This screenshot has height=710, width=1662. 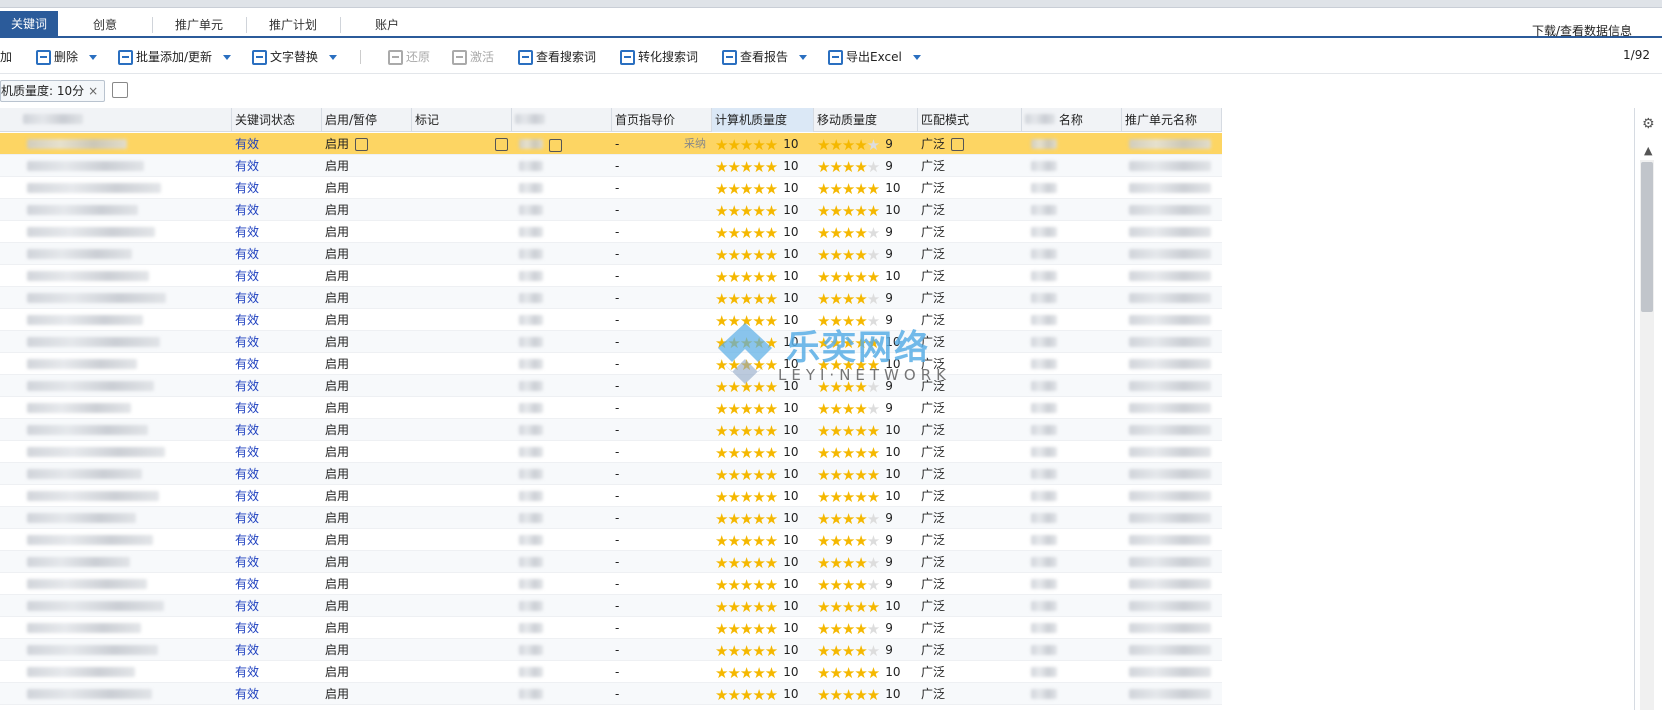 What do you see at coordinates (120, 90) in the screenshot?
I see `clear-filter-icon` at bounding box center [120, 90].